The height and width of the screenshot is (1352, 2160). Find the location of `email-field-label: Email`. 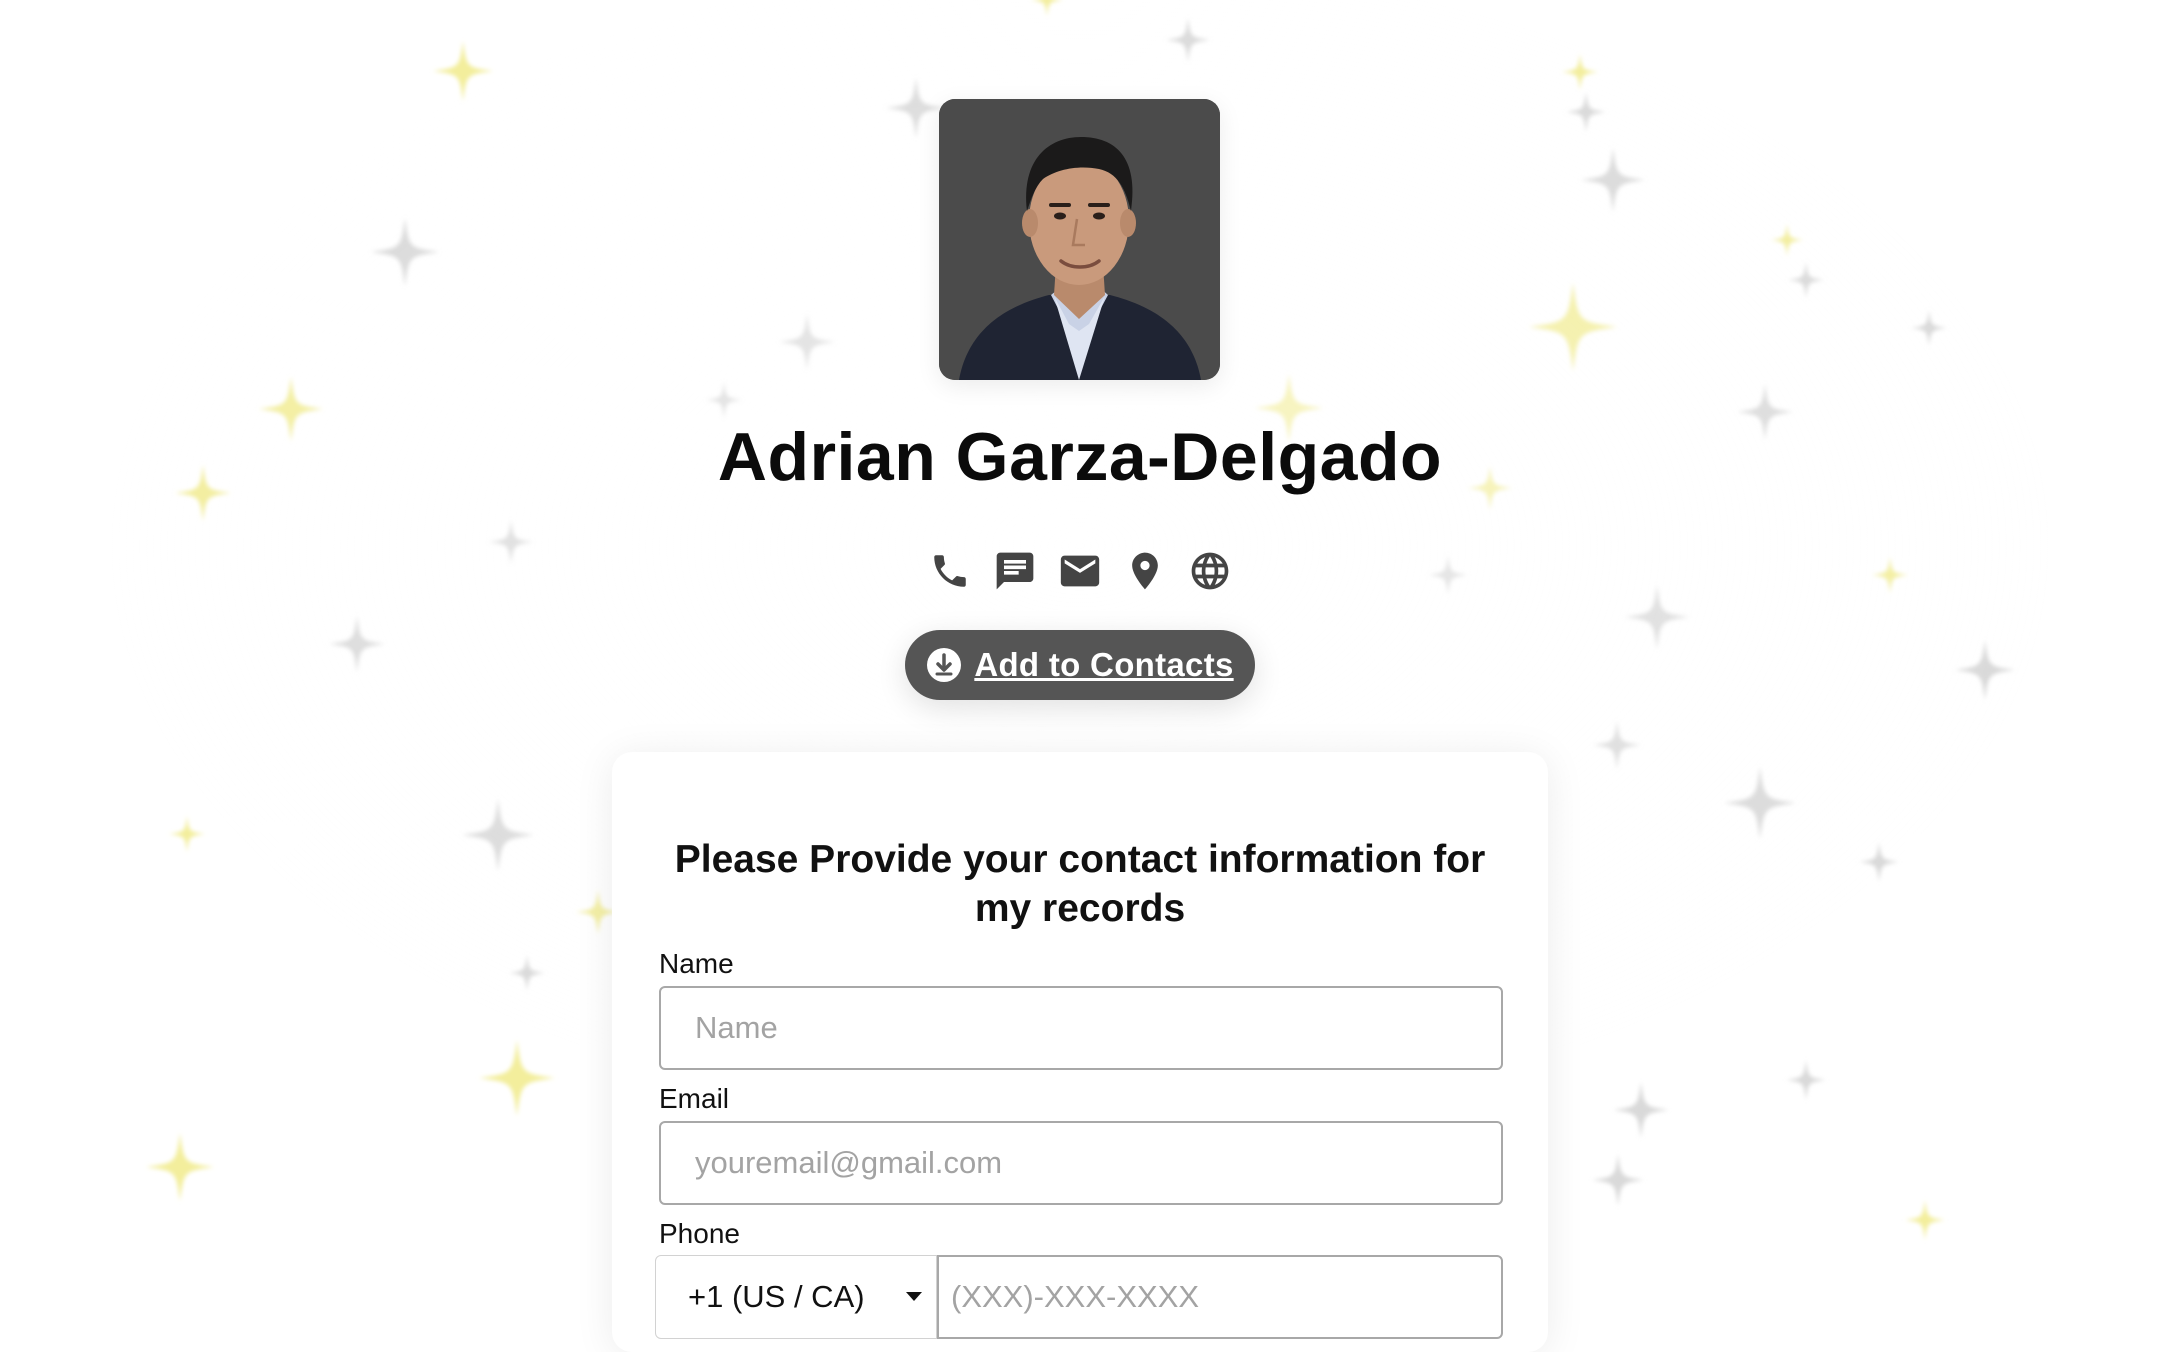

email-field-label: Email is located at coordinates (694, 1098).